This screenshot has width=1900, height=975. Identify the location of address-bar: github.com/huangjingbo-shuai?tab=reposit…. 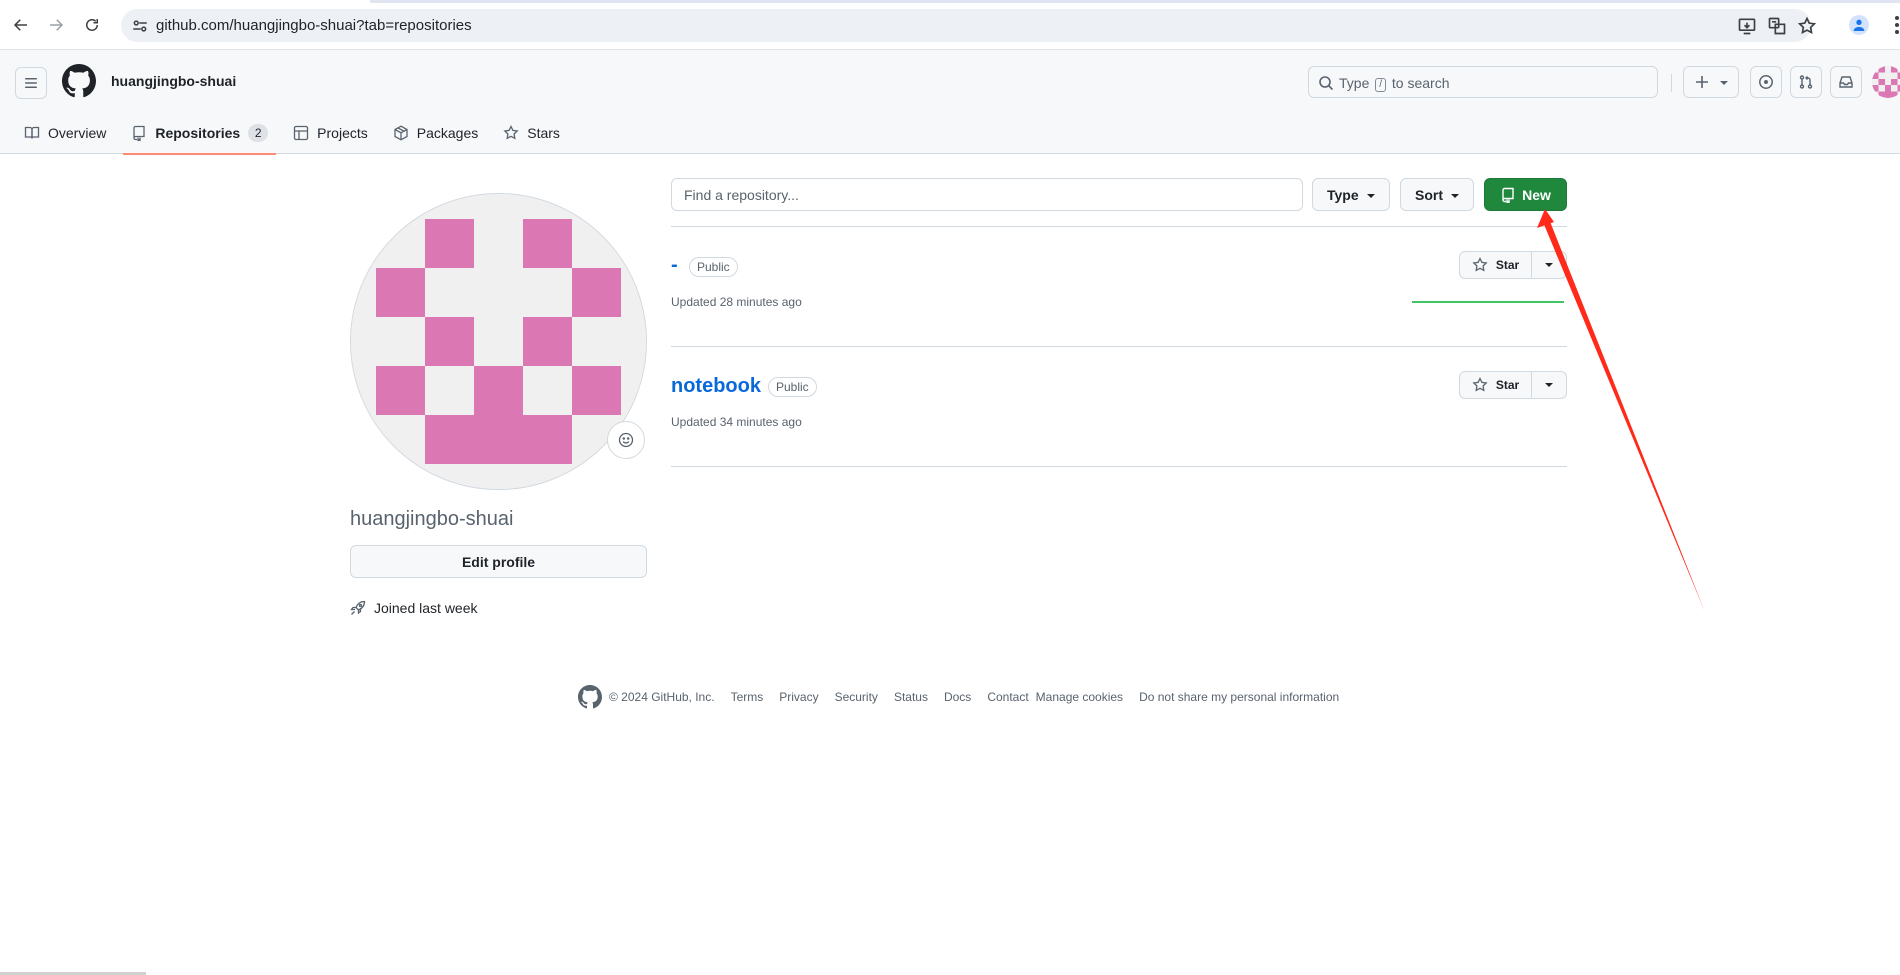
(969, 25).